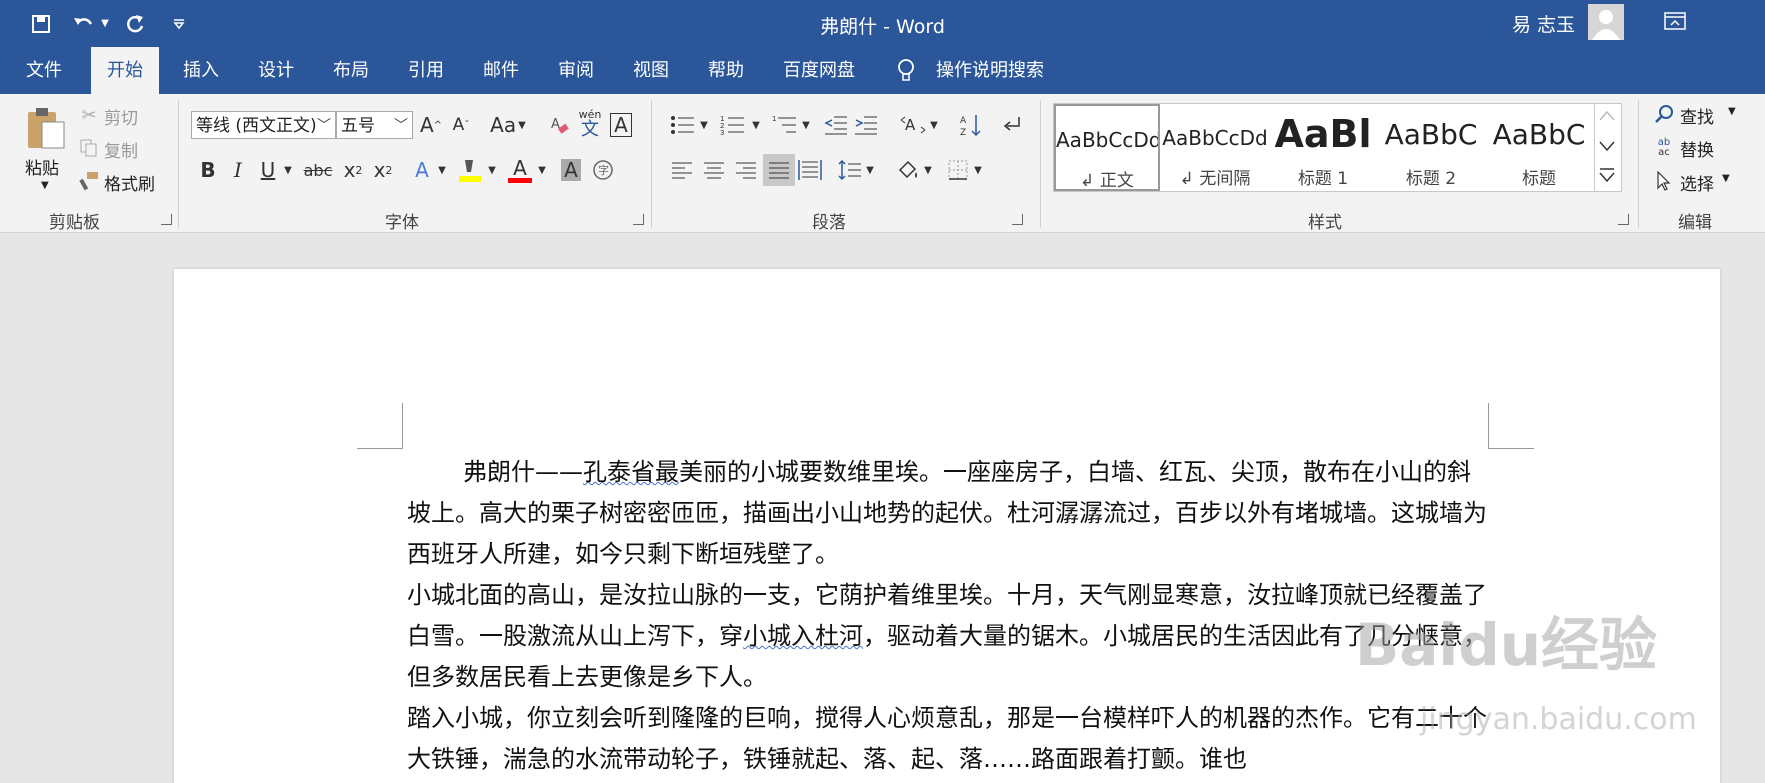  What do you see at coordinates (276, 70) in the screenshot?
I see `tab-design: 设计` at bounding box center [276, 70].